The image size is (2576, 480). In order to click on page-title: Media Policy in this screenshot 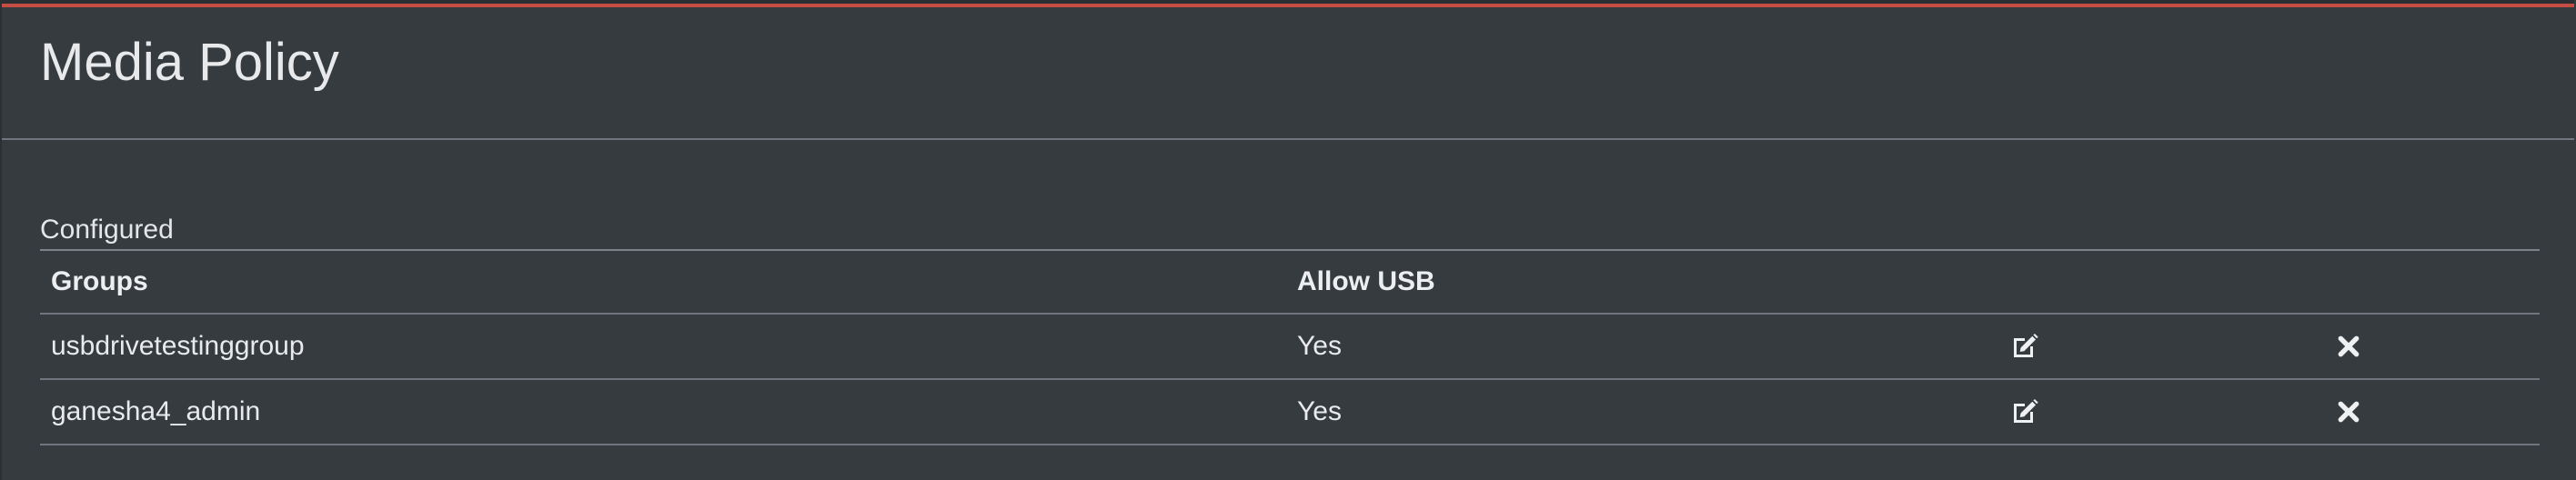, I will do `click(189, 62)`.